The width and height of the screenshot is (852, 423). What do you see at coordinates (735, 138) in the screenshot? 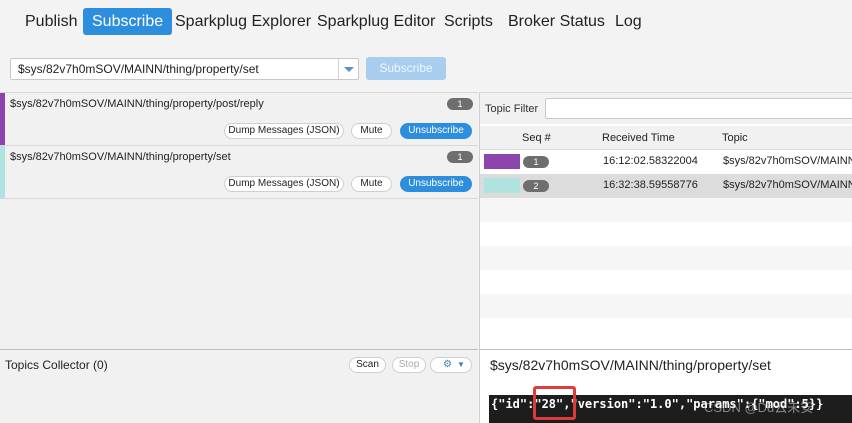
I see `column-topic: Topic` at bounding box center [735, 138].